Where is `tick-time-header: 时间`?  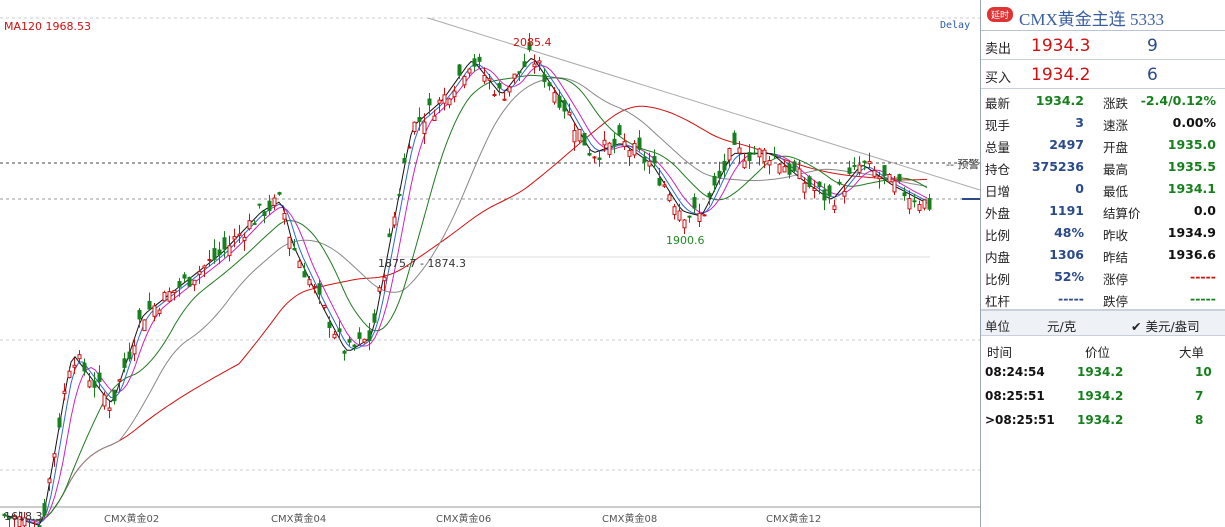 tick-time-header: 时间 is located at coordinates (1000, 352).